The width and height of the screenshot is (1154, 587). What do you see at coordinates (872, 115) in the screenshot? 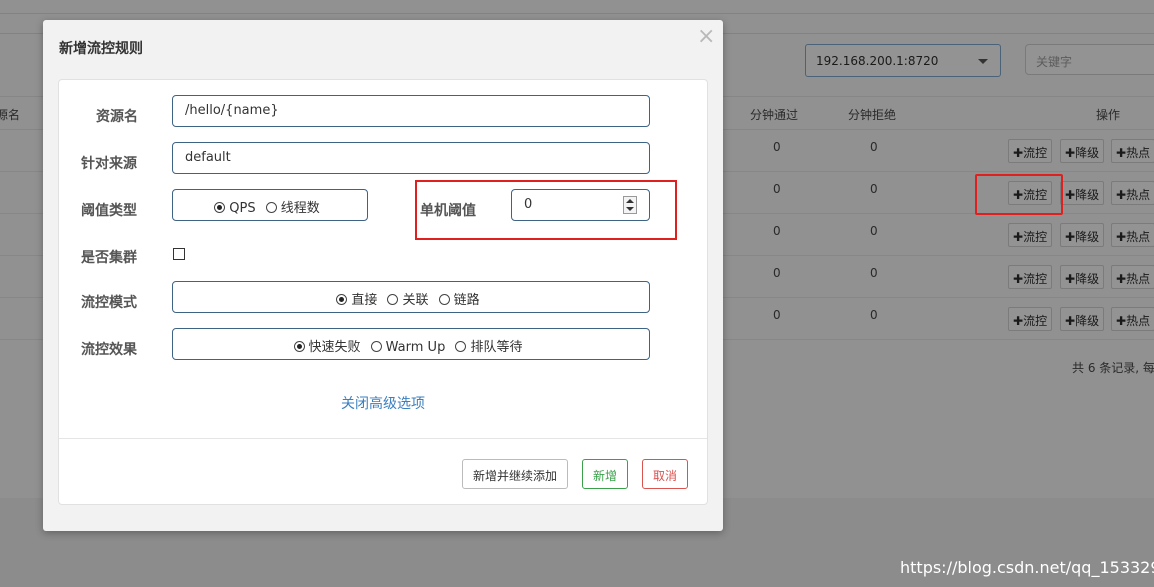
I see `column-header-block: 分钟拒绝` at bounding box center [872, 115].